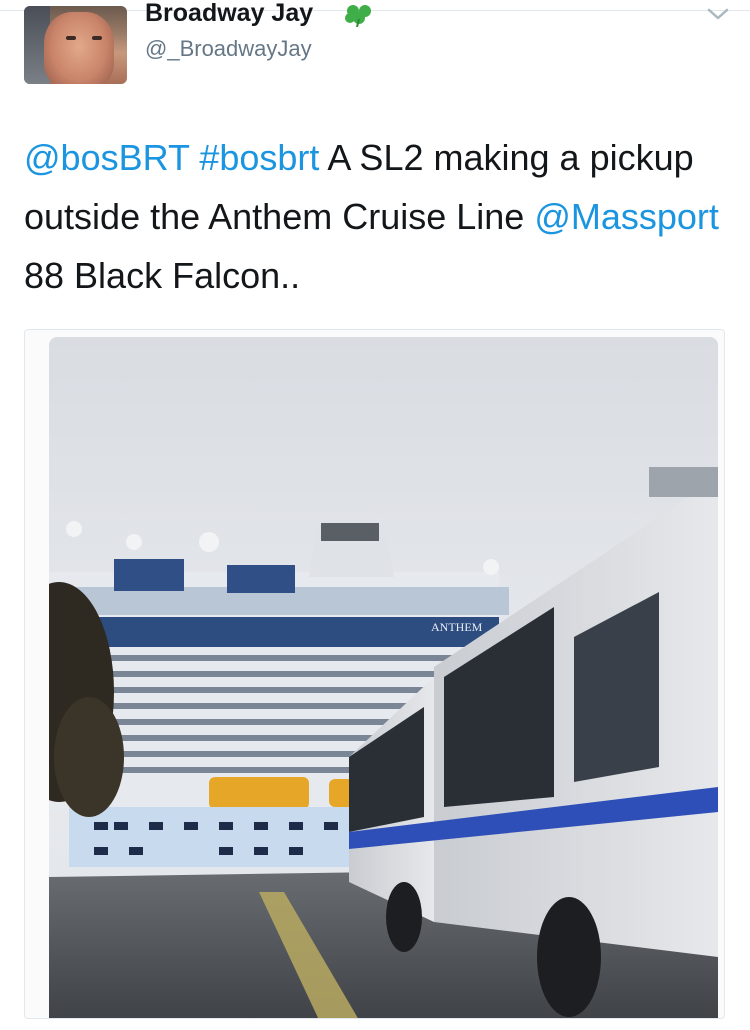 This screenshot has height=1030, width=750. I want to click on avatar, so click(75, 45).